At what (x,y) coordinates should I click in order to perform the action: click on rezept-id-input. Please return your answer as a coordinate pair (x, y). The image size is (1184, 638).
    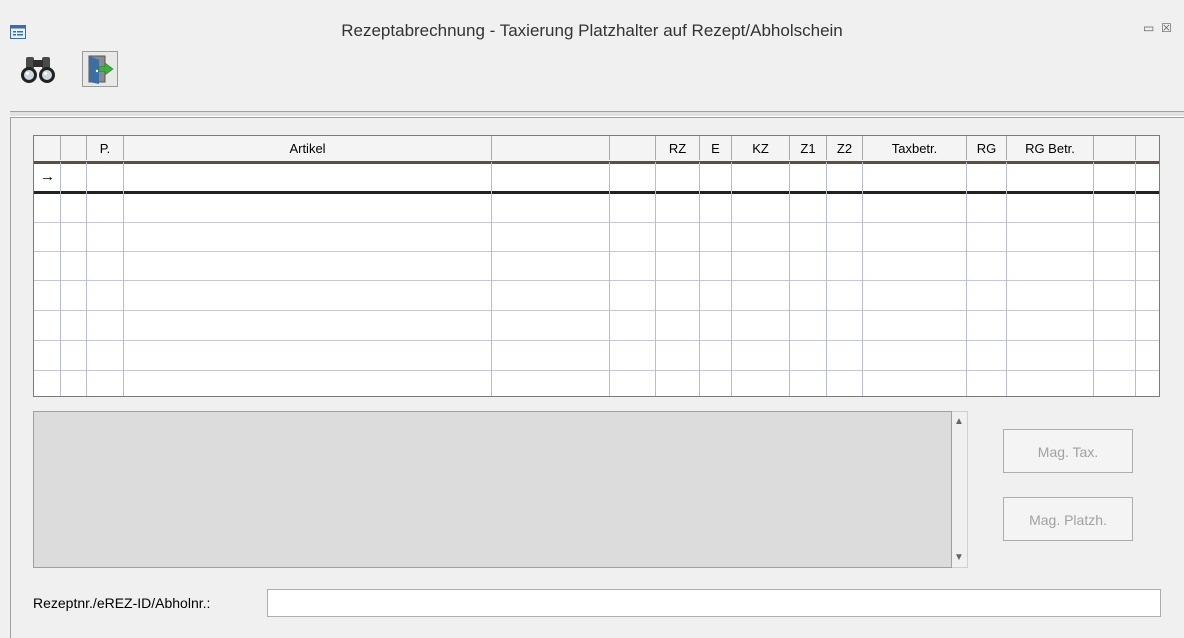
    Looking at the image, I should click on (714, 603).